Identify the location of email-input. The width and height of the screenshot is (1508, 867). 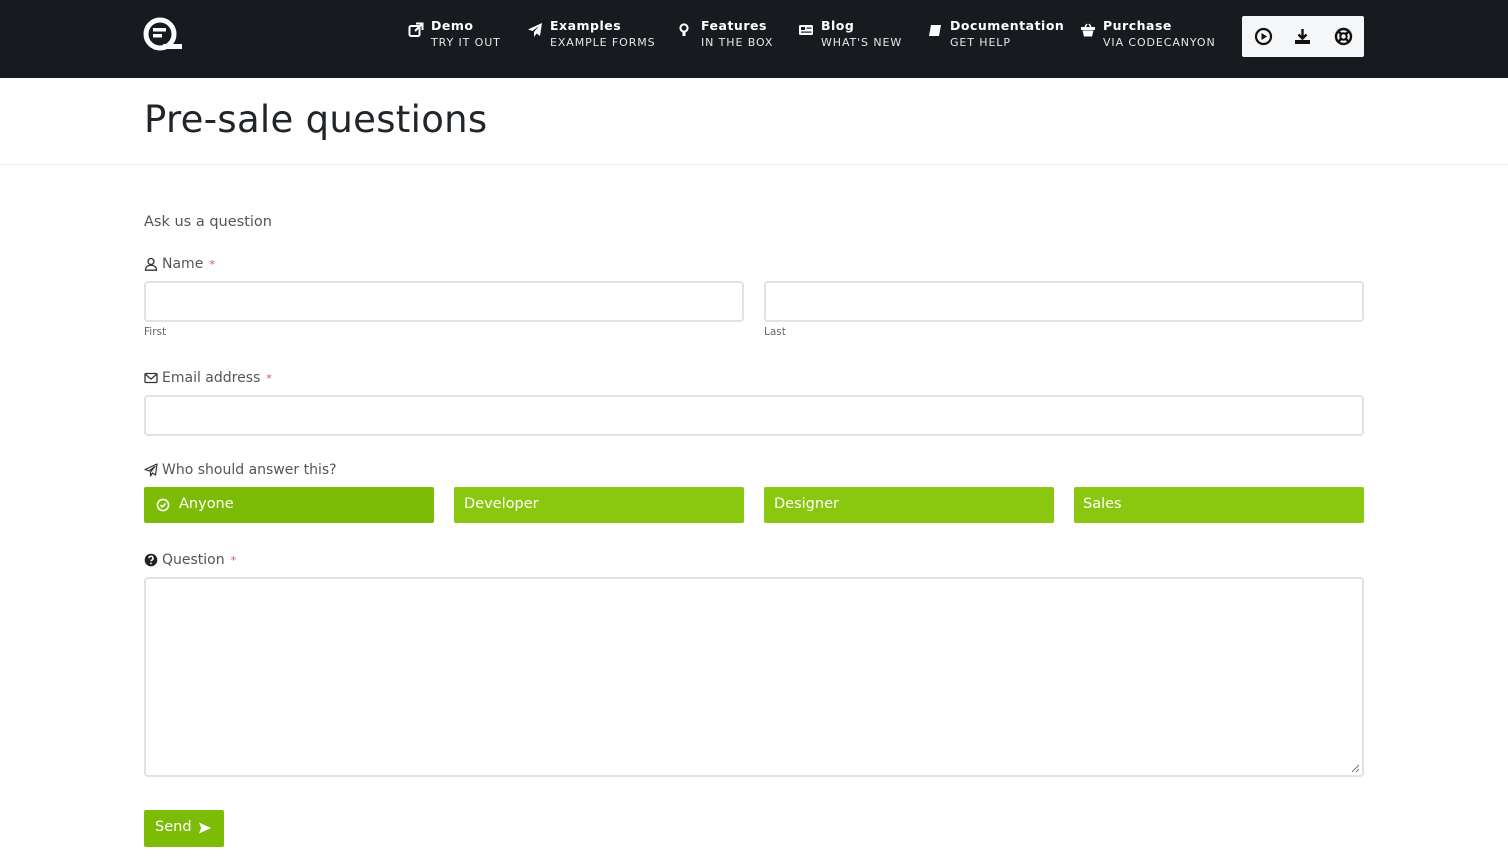
(754, 415).